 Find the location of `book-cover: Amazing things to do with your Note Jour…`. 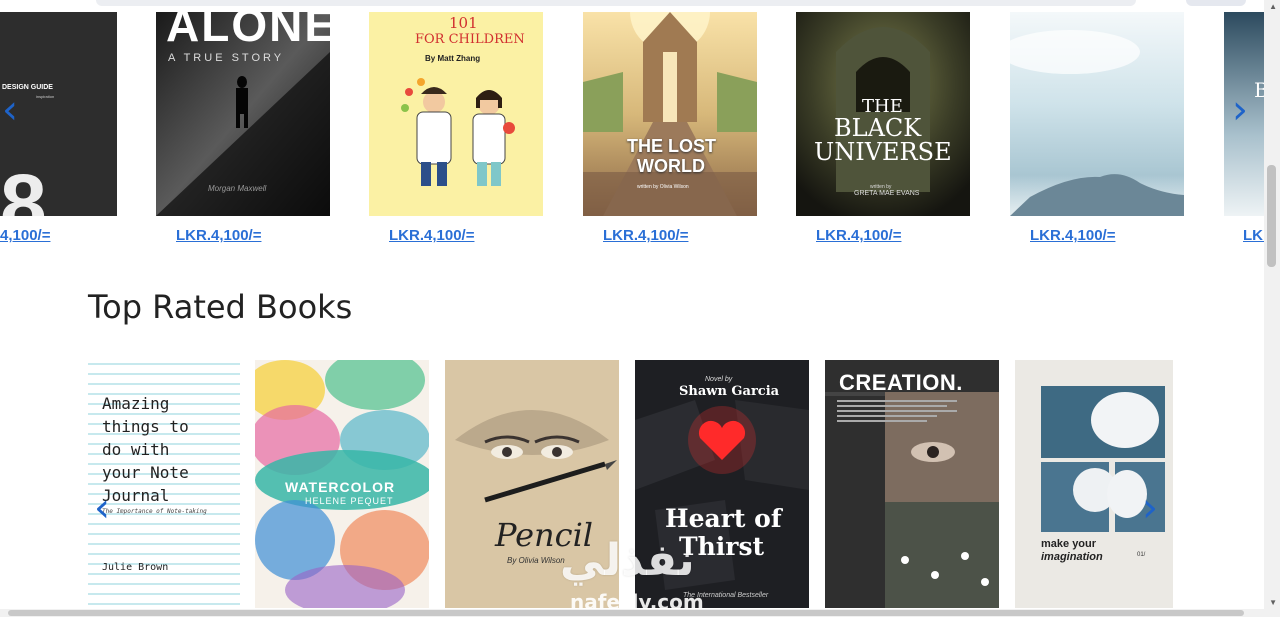

book-cover: Amazing things to do with your Note Jour… is located at coordinates (164, 484).